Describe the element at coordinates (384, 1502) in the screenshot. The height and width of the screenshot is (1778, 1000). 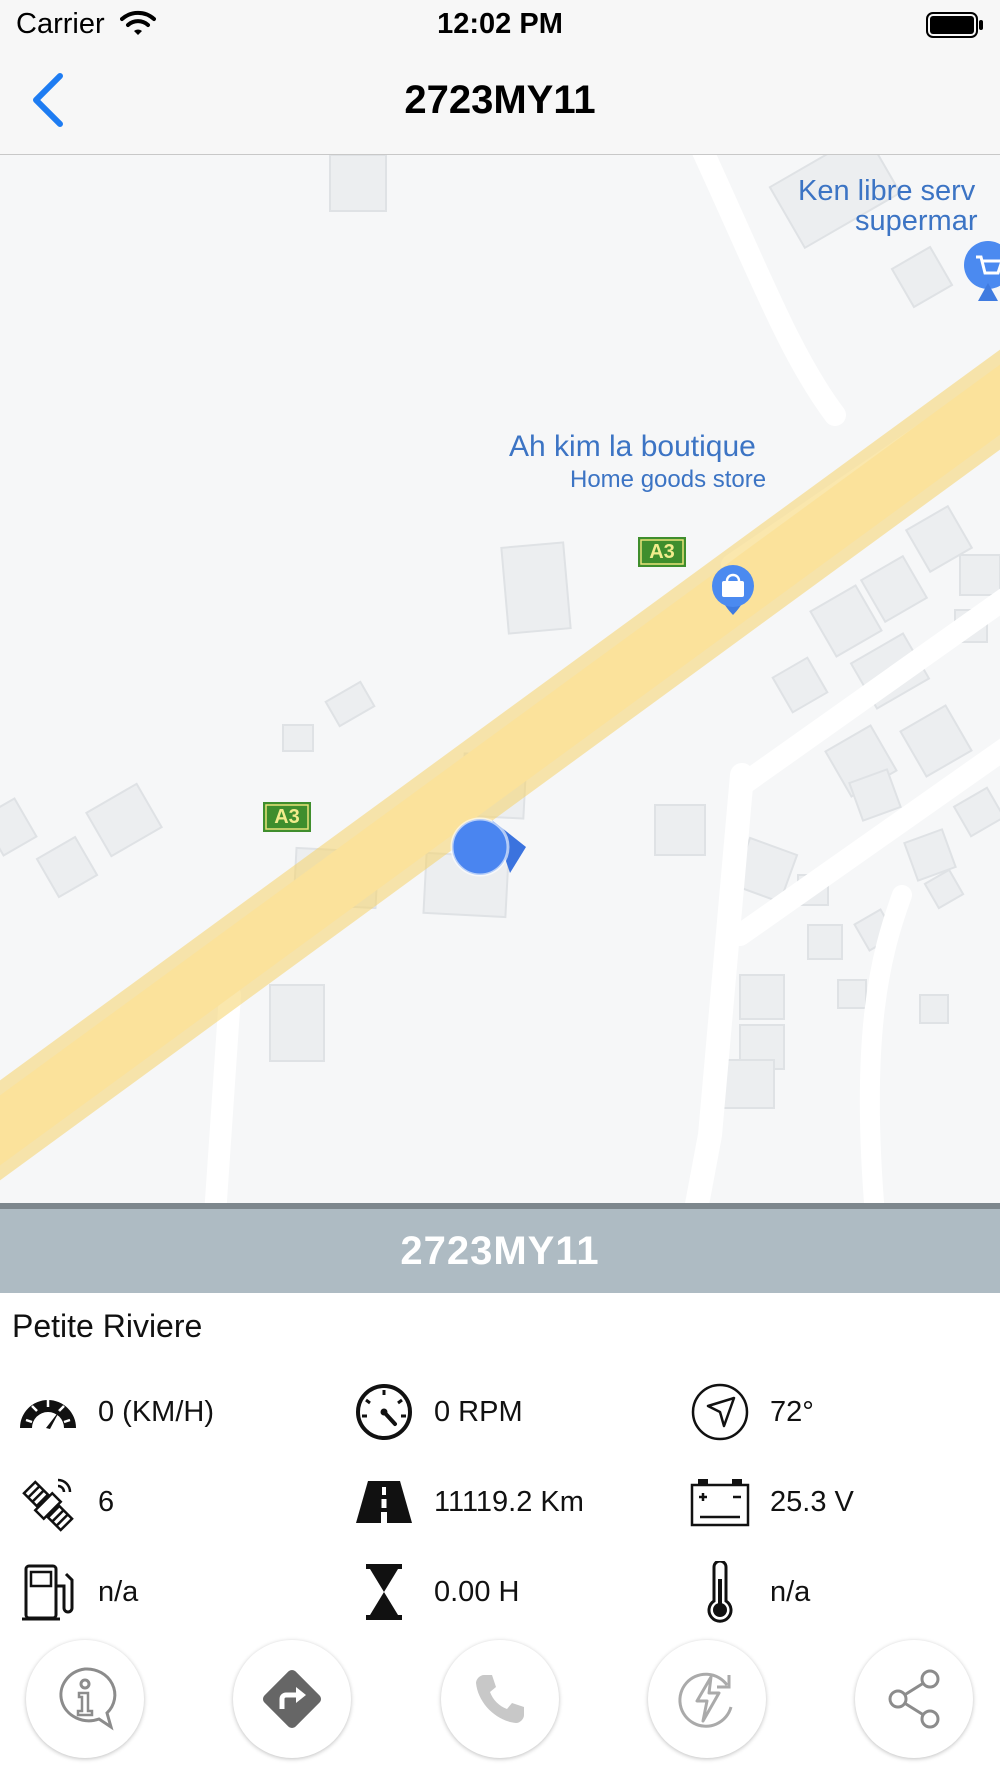
I see `road-odometer-icon` at that location.